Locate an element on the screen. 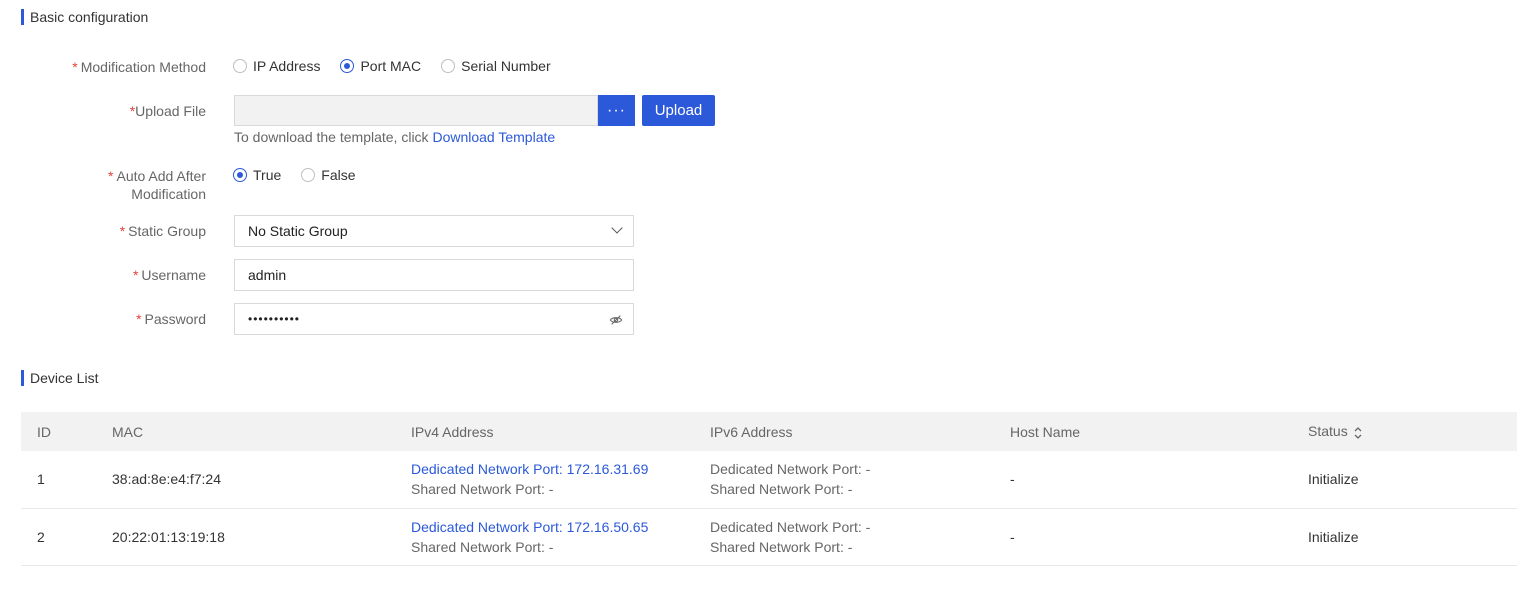 This screenshot has height=604, width=1518. column-header-ipv4: IPv4 Address is located at coordinates (452, 431).